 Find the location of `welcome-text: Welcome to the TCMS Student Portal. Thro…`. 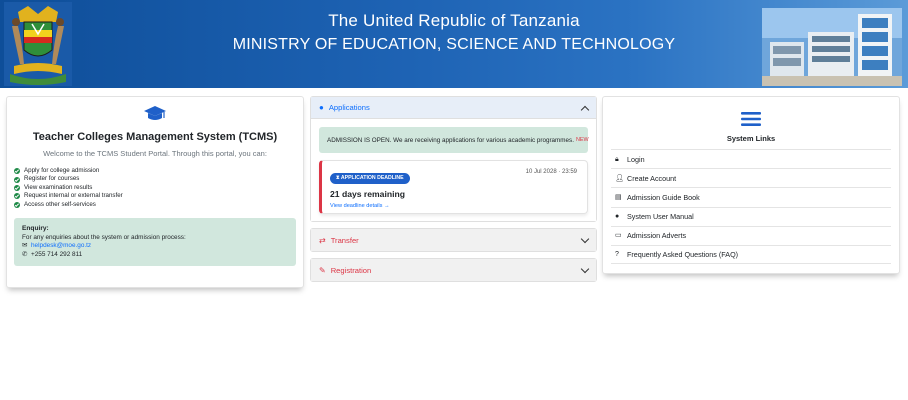

welcome-text: Welcome to the TCMS Student Portal. Thro… is located at coordinates (155, 153).